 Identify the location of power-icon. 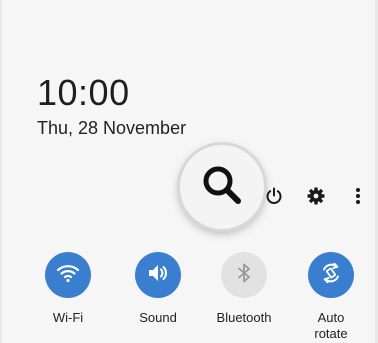
(274, 198).